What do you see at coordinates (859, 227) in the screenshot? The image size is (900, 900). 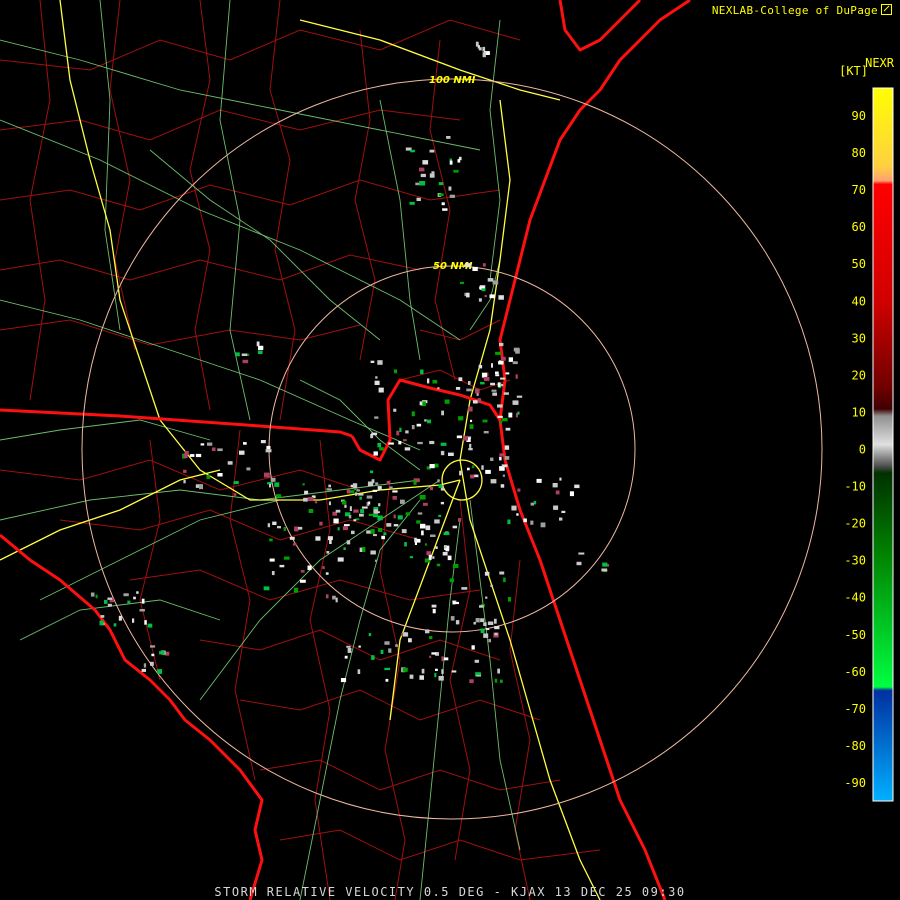 I see `legend-tick-label: 60` at bounding box center [859, 227].